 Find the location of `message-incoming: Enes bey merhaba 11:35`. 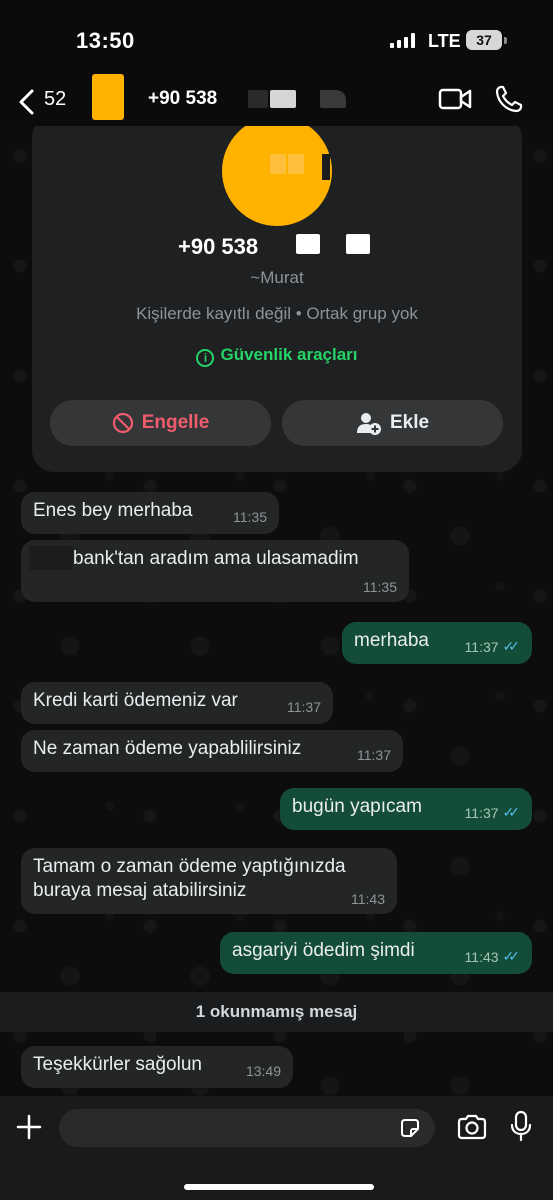

message-incoming: Enes bey merhaba 11:35 is located at coordinates (150, 513).